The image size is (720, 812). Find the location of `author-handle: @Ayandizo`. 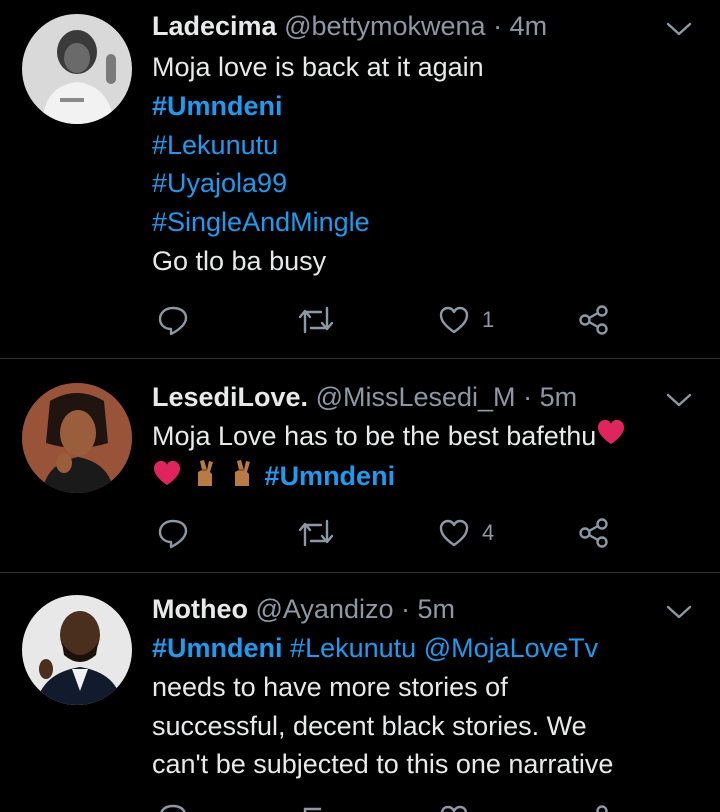

author-handle: @Ayandizo is located at coordinates (325, 609).